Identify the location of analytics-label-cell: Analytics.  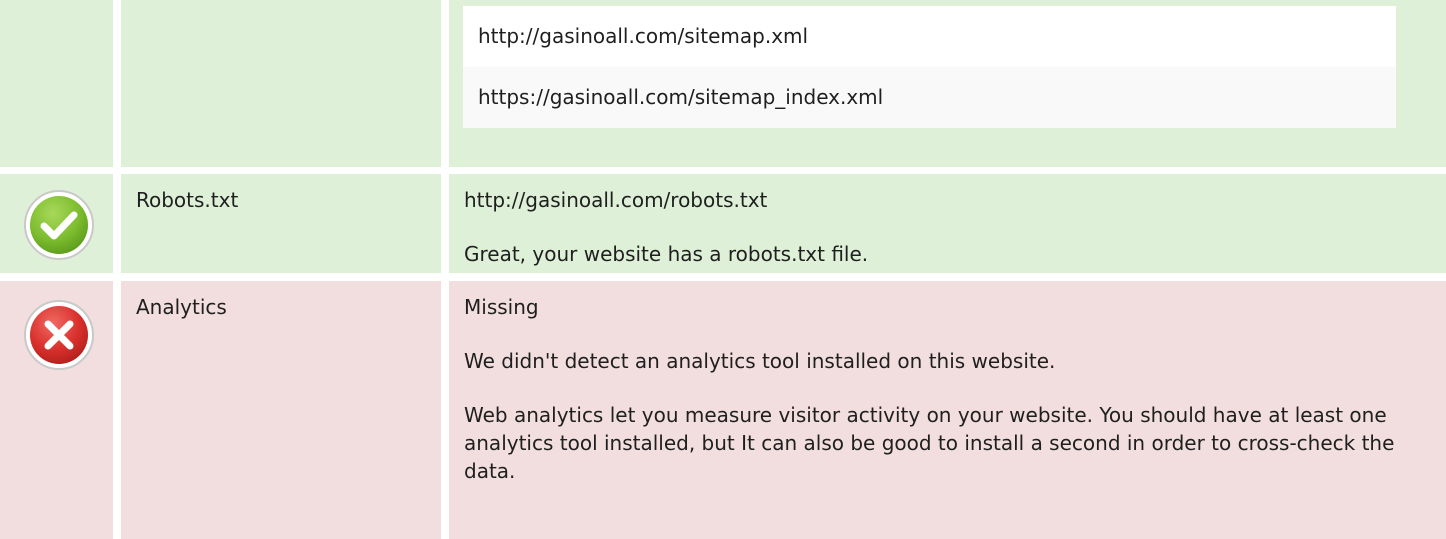
(281, 410).